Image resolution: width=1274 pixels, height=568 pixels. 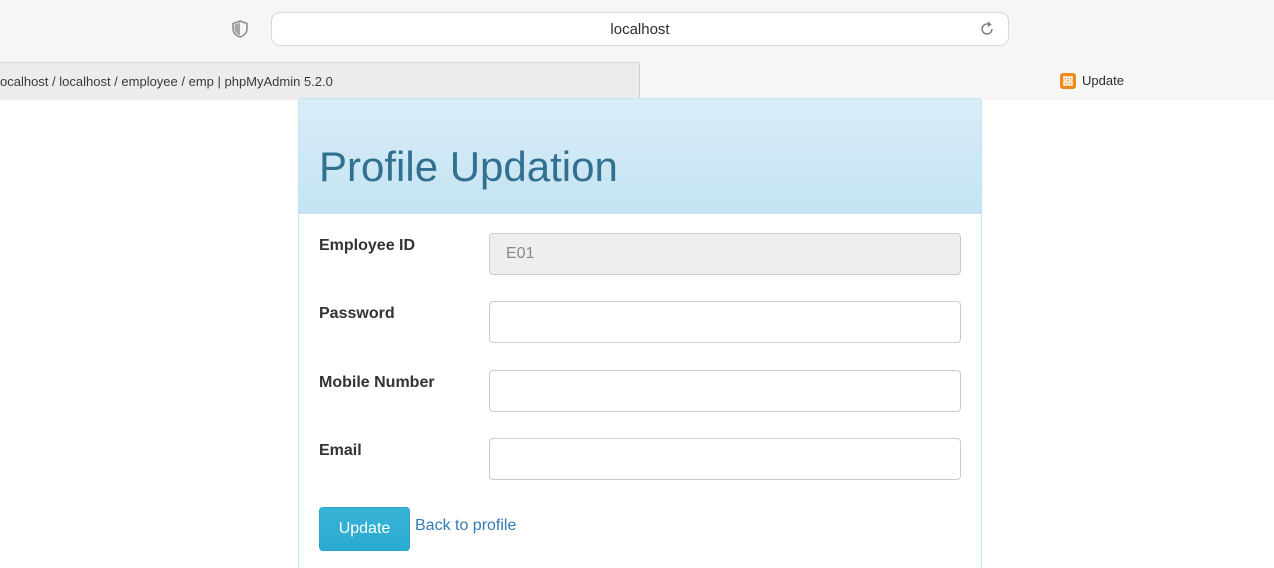 I want to click on mobile-number-row: Mobile Number, so click(x=641, y=392).